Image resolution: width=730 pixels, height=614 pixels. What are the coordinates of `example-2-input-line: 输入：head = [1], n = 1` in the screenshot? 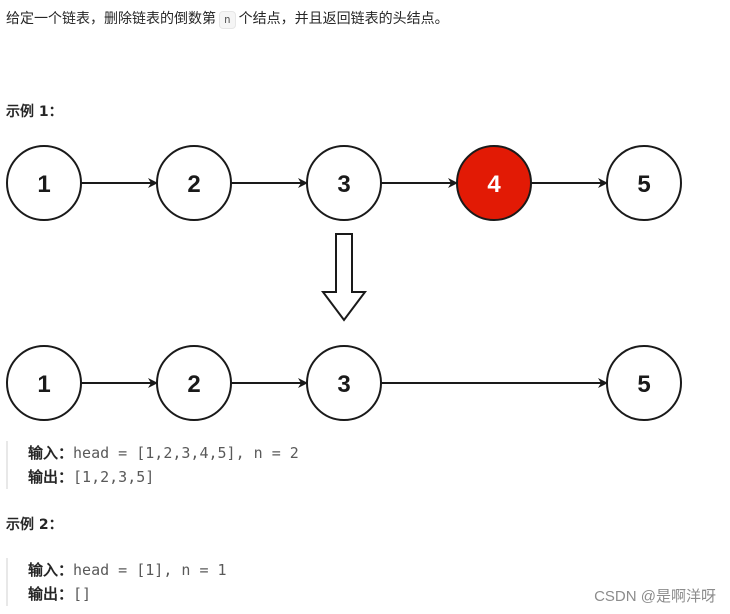 It's located at (127, 570).